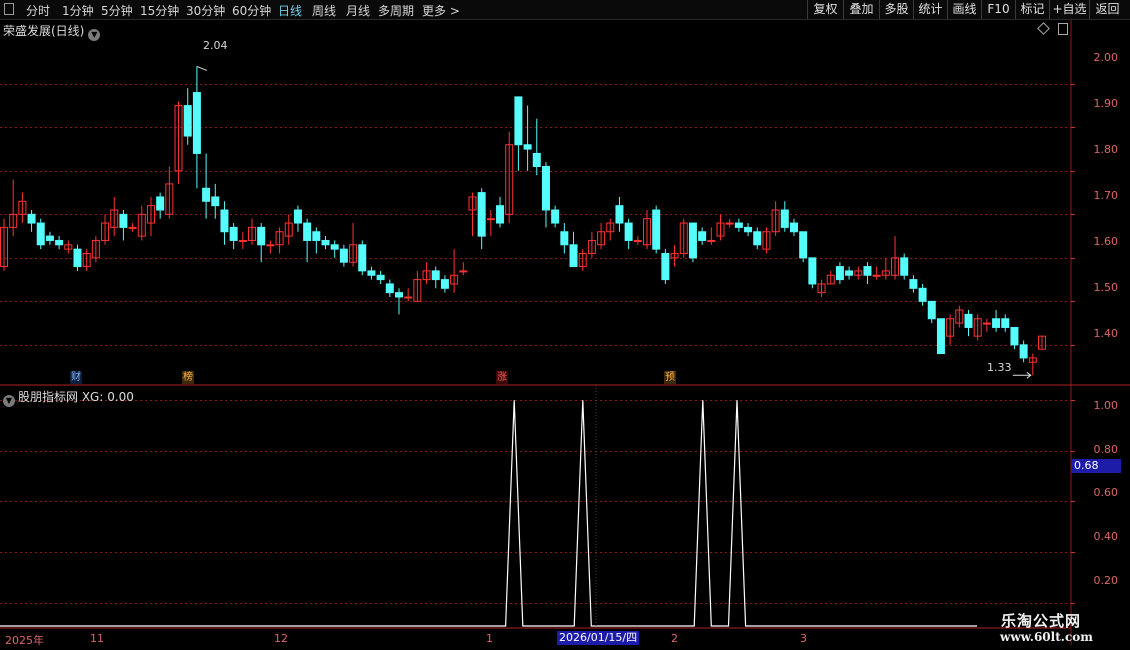 The height and width of the screenshot is (650, 1130). I want to click on cursor-date-label: 2026/01/15/四, so click(598, 638).